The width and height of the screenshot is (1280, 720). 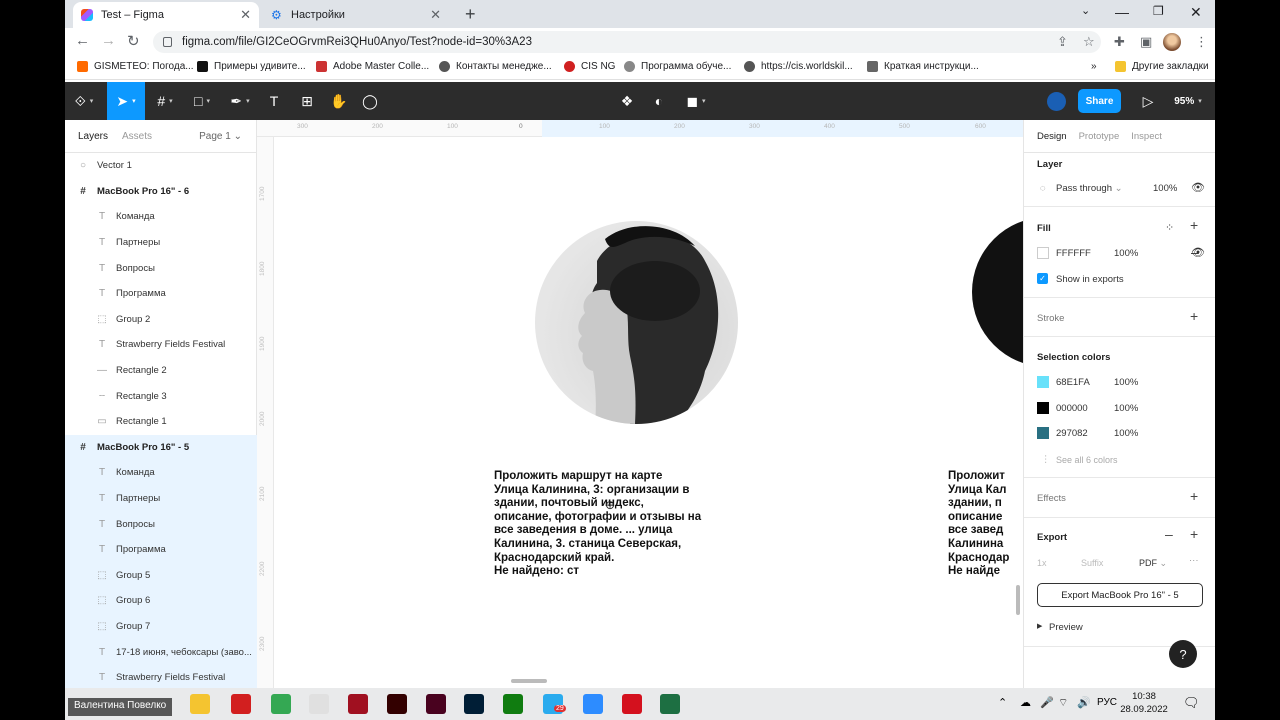 I want to click on layer-item: T Программа, so click(x=161, y=294).